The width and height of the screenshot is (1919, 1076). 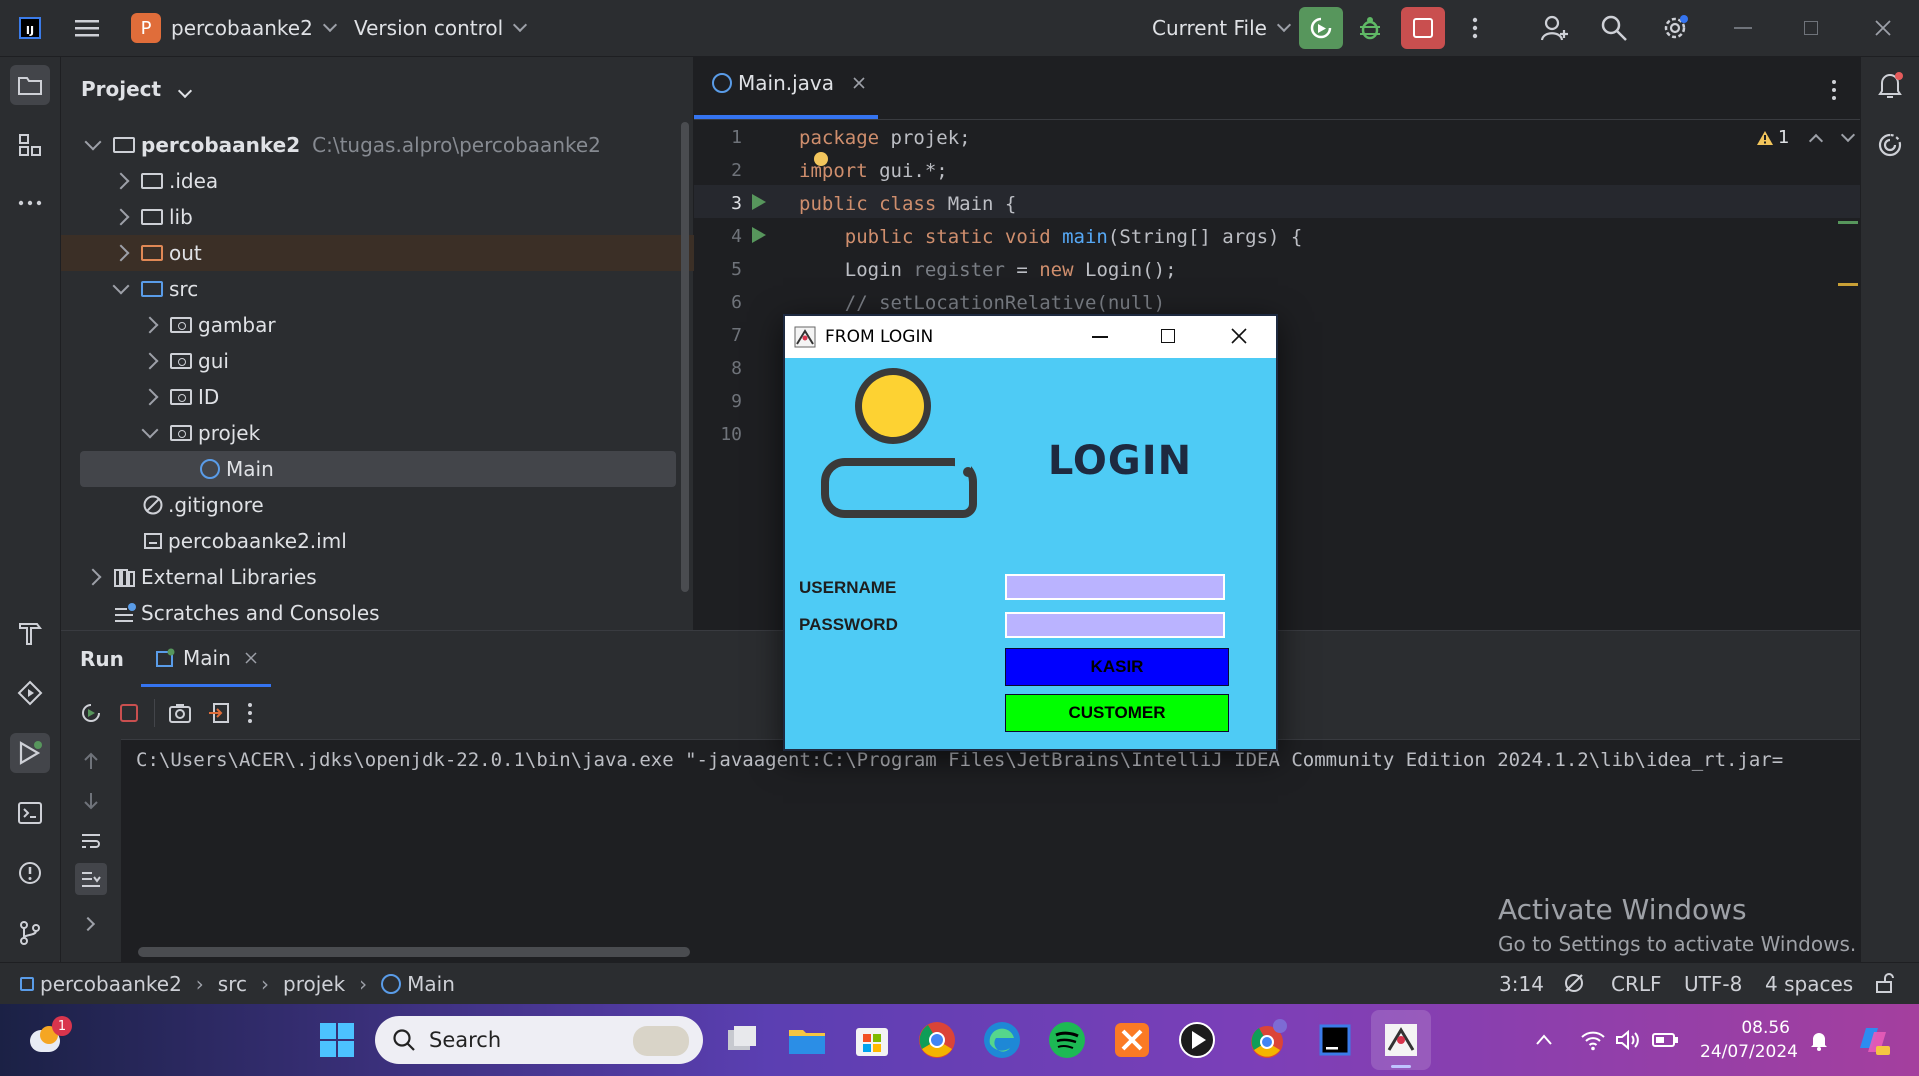 I want to click on xampp-button, so click(x=1132, y=1040).